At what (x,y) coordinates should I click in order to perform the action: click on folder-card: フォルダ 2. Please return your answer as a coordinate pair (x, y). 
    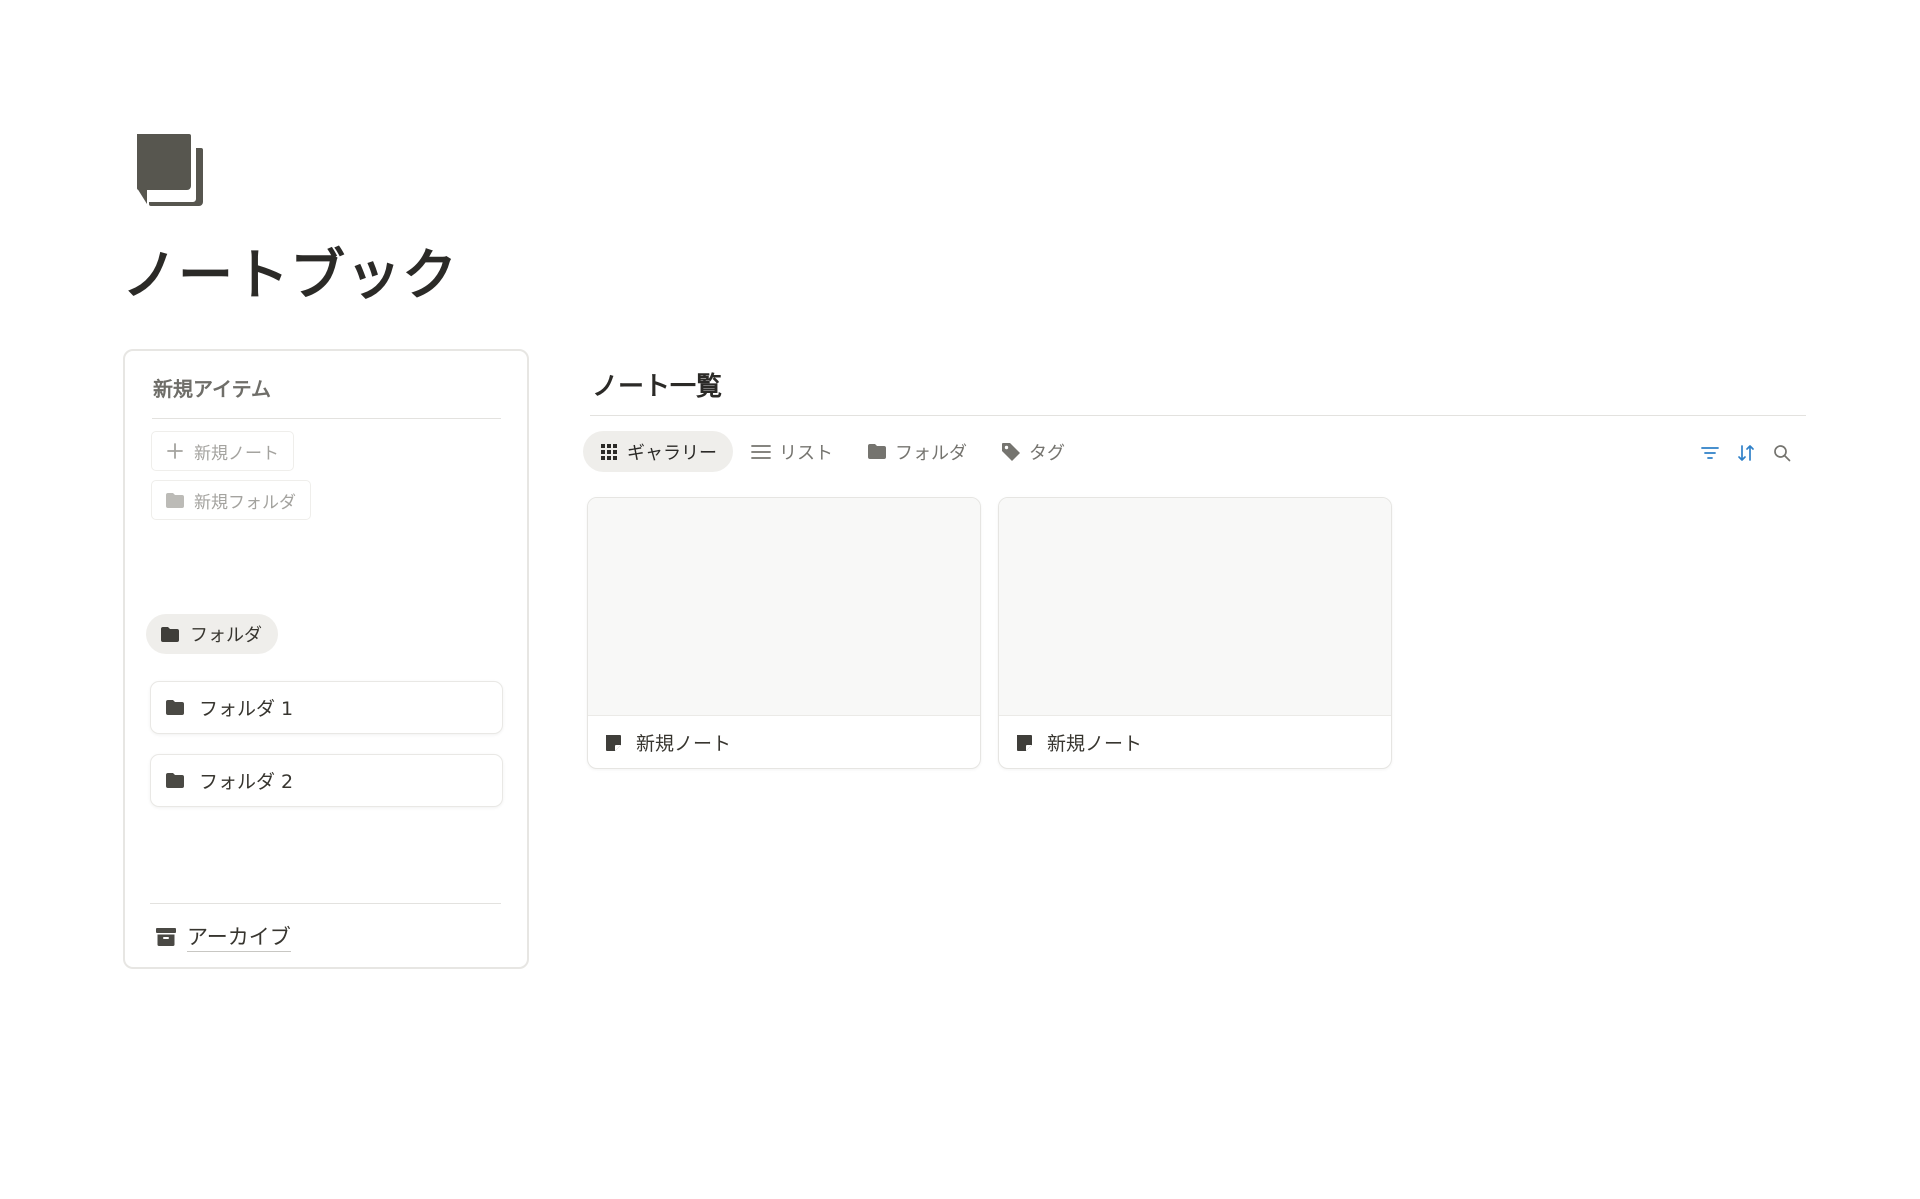
    Looking at the image, I should click on (326, 780).